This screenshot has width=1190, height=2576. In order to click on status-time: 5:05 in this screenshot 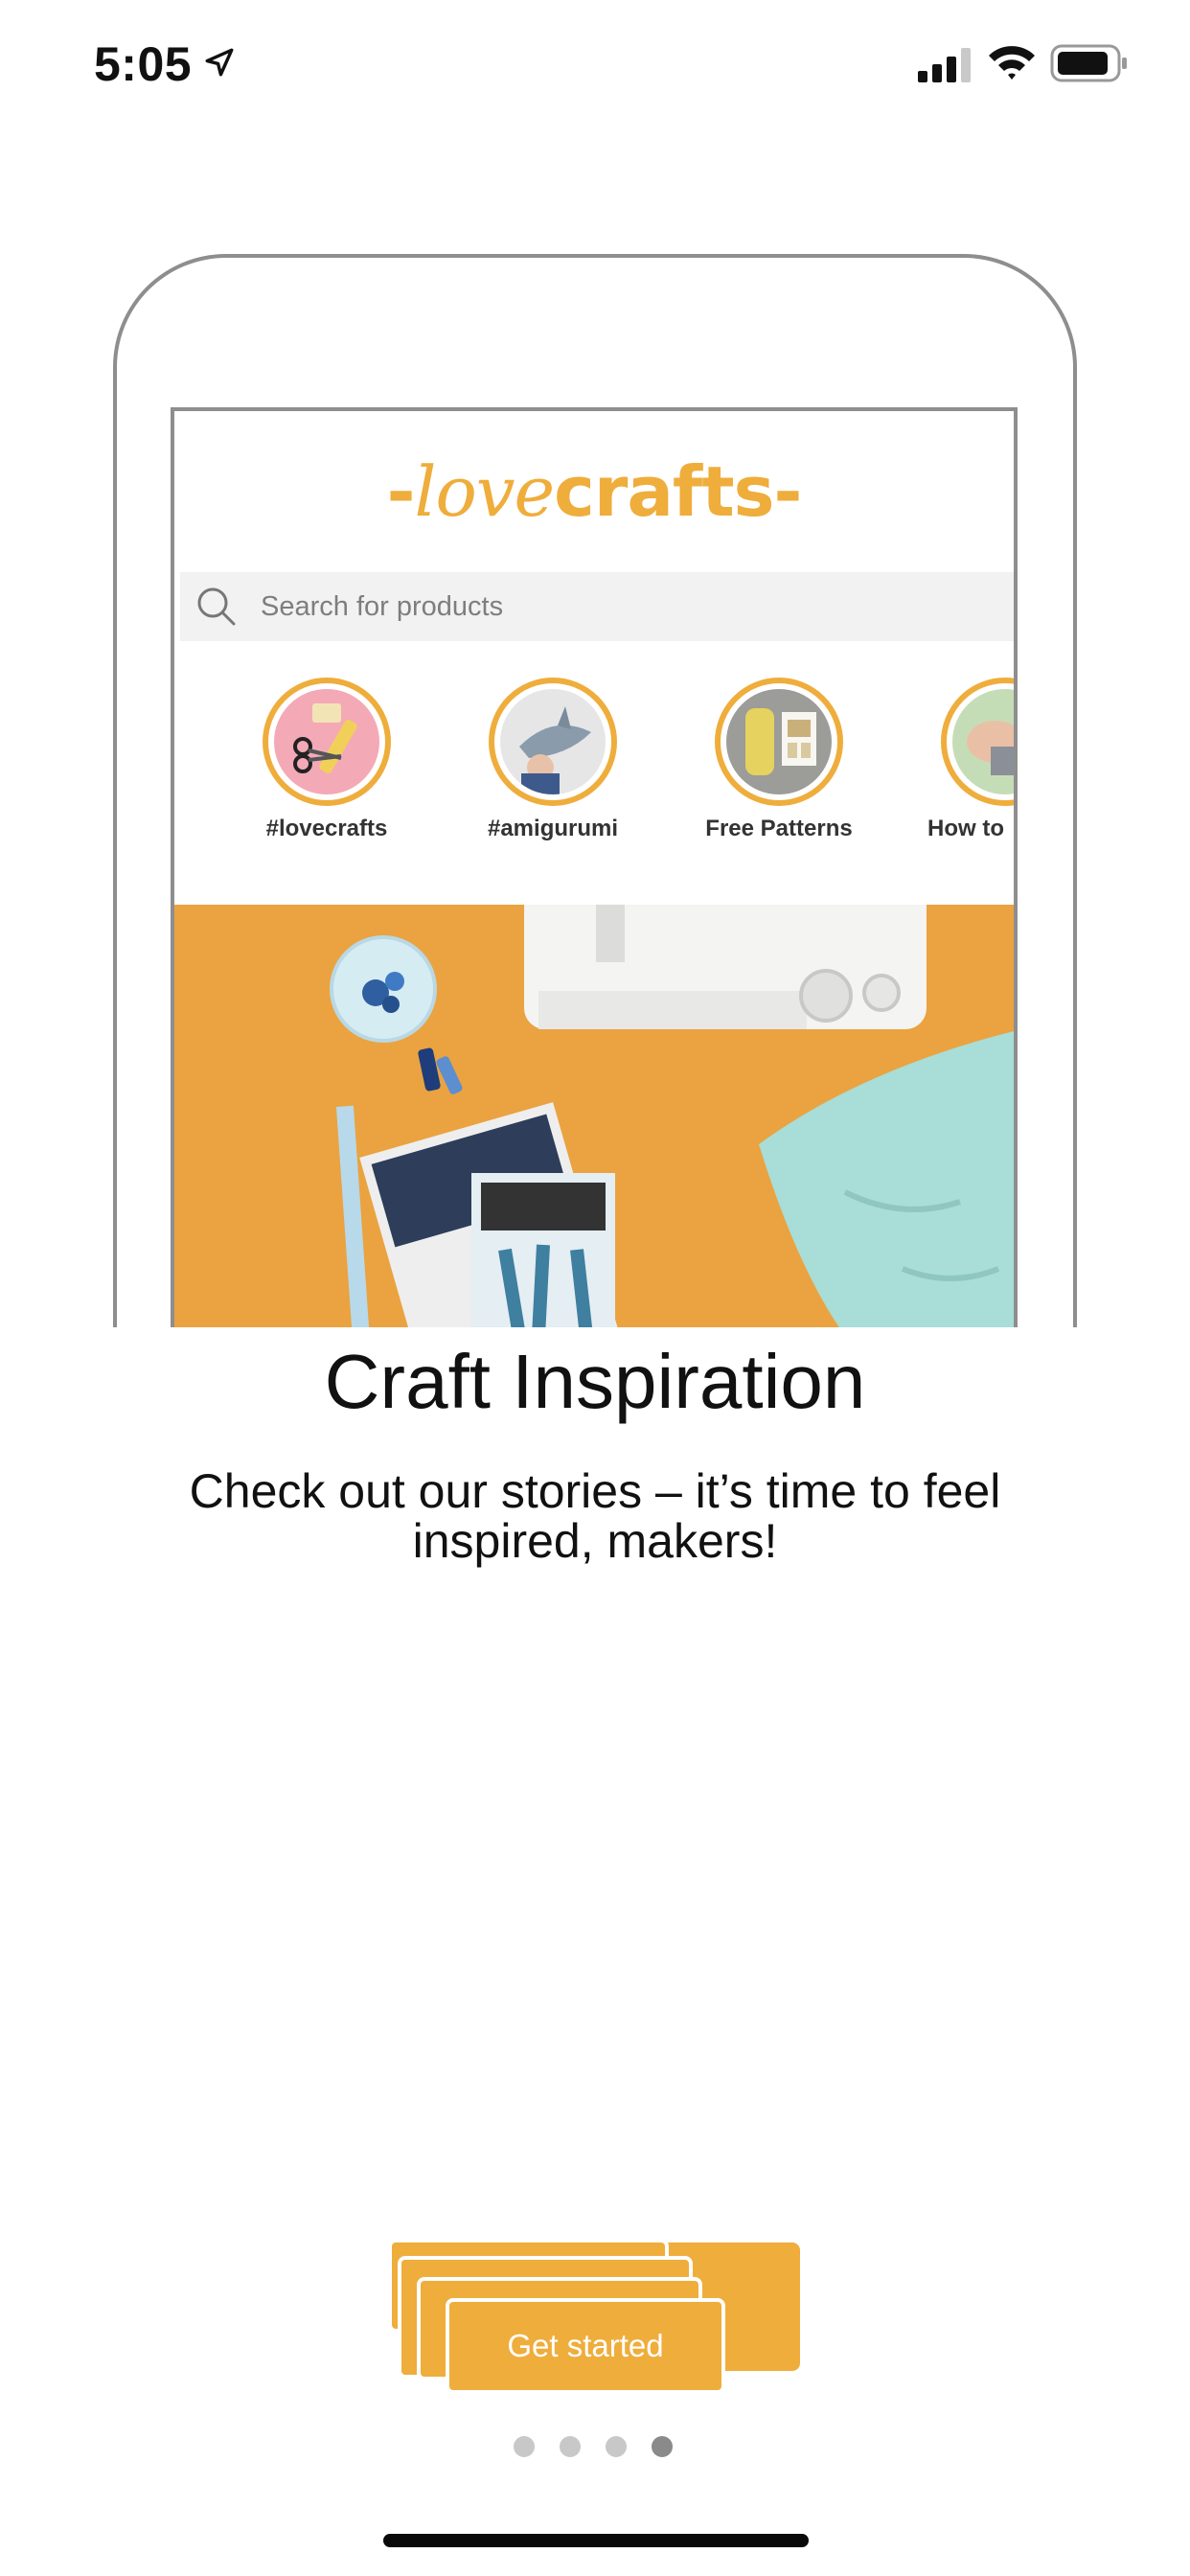, I will do `click(144, 64)`.